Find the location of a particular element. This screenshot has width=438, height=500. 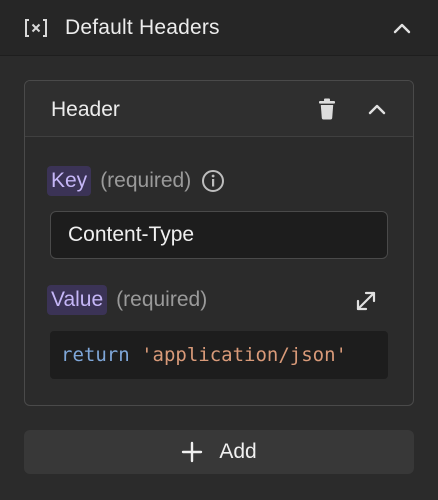

key-label-row: Key (required) is located at coordinates (136, 181).